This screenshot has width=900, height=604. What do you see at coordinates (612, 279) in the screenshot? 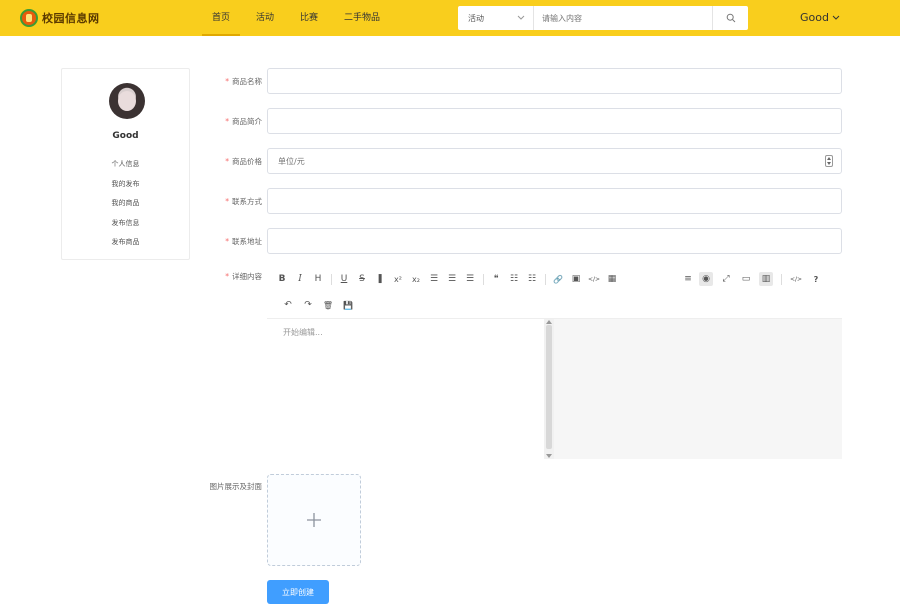
I see `table-icon: ▦` at bounding box center [612, 279].